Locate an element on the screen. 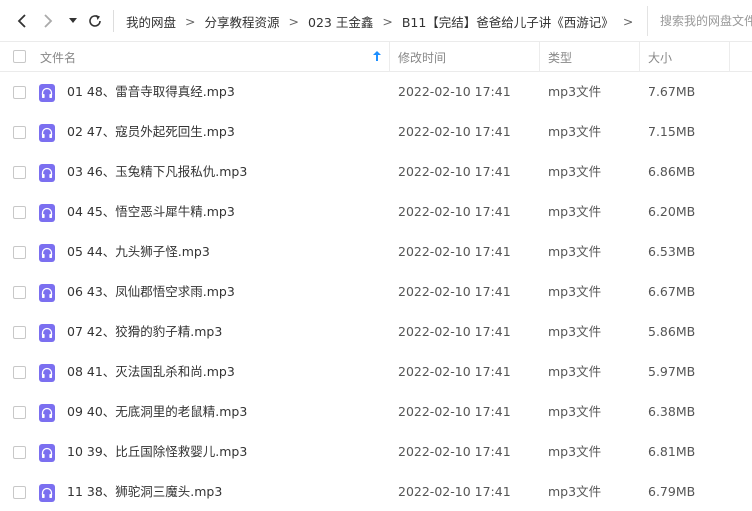  breadcrumb-item-author-folder: 023 王金鑫 is located at coordinates (340, 21).